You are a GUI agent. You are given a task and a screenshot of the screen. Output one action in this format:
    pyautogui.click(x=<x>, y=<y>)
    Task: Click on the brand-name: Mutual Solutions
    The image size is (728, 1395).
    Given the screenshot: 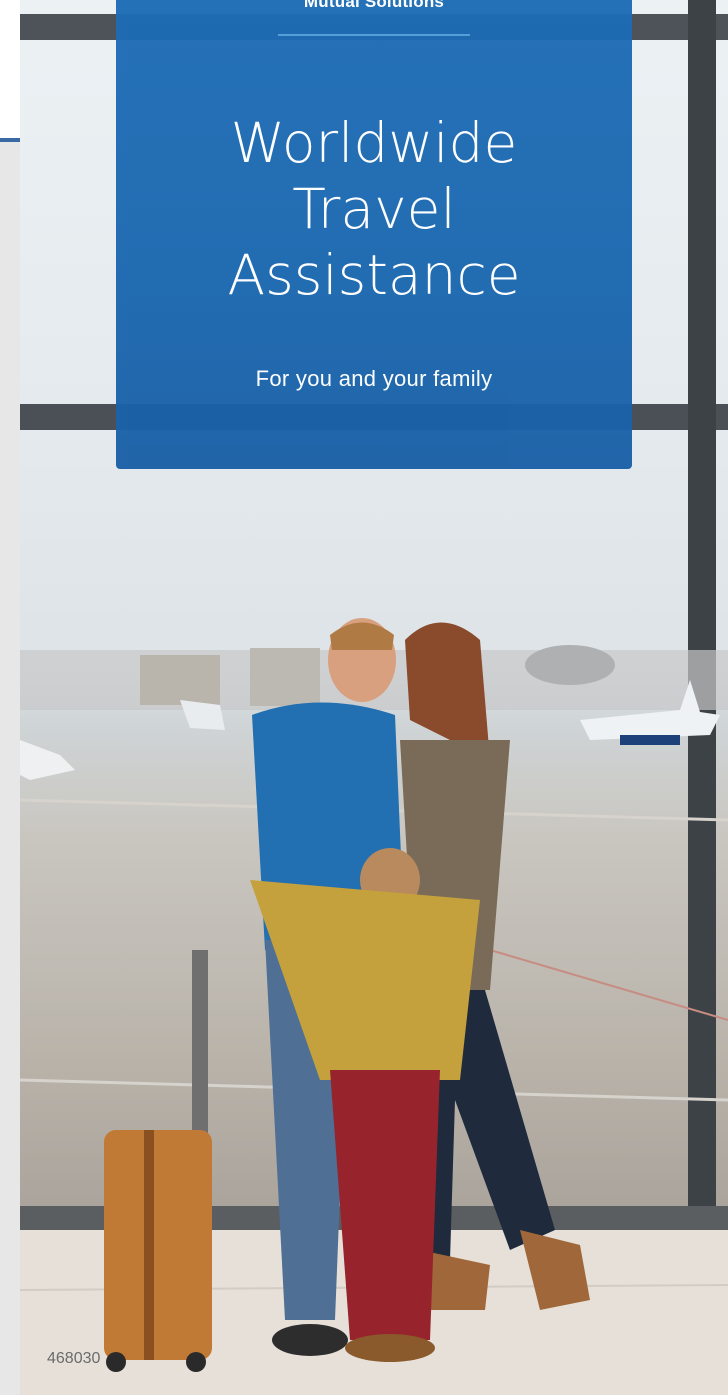 What is the action you would take?
    pyautogui.click(x=374, y=5)
    